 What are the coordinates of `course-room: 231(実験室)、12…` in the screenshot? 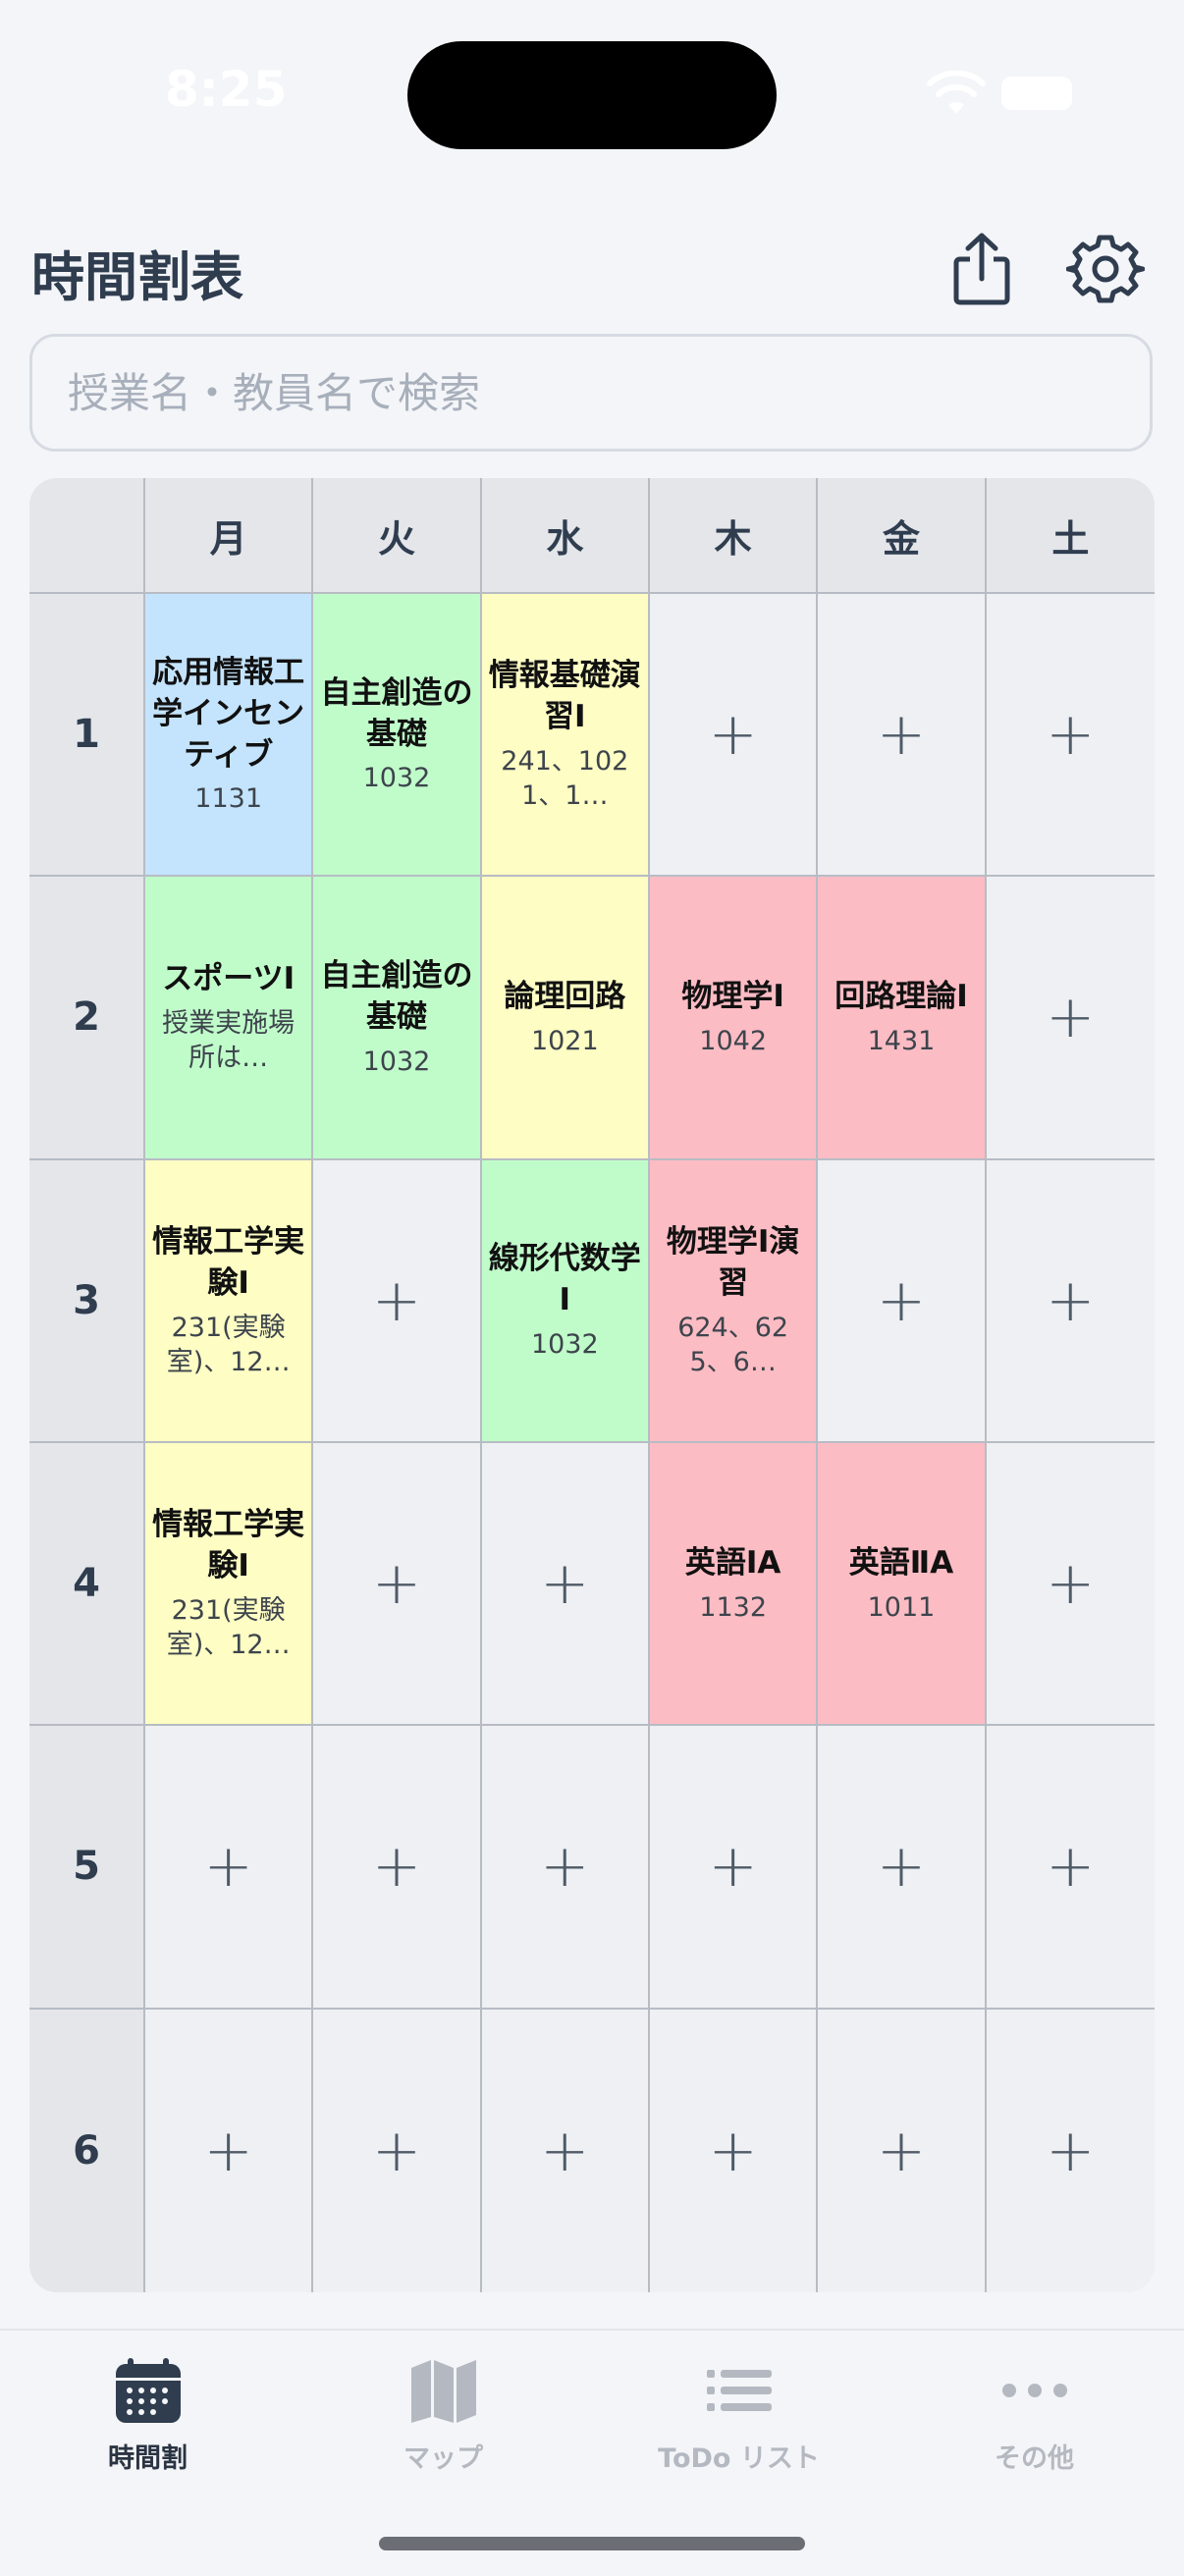 It's located at (228, 1344).